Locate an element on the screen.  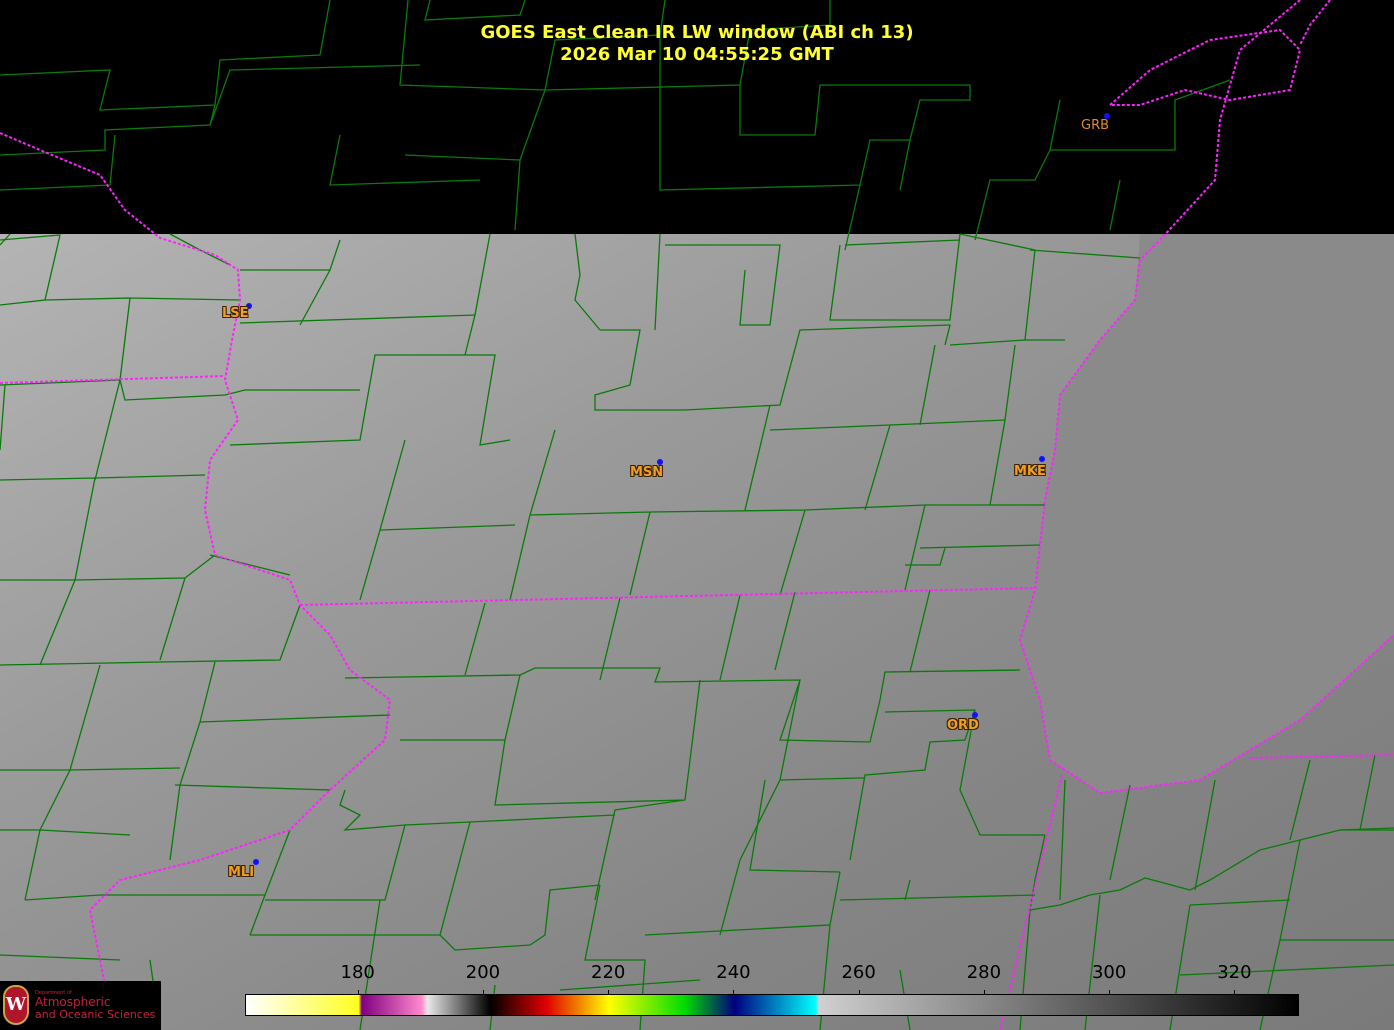
product-title: GOES East Clean IR LW window (ABI ch 13) is located at coordinates (697, 32).